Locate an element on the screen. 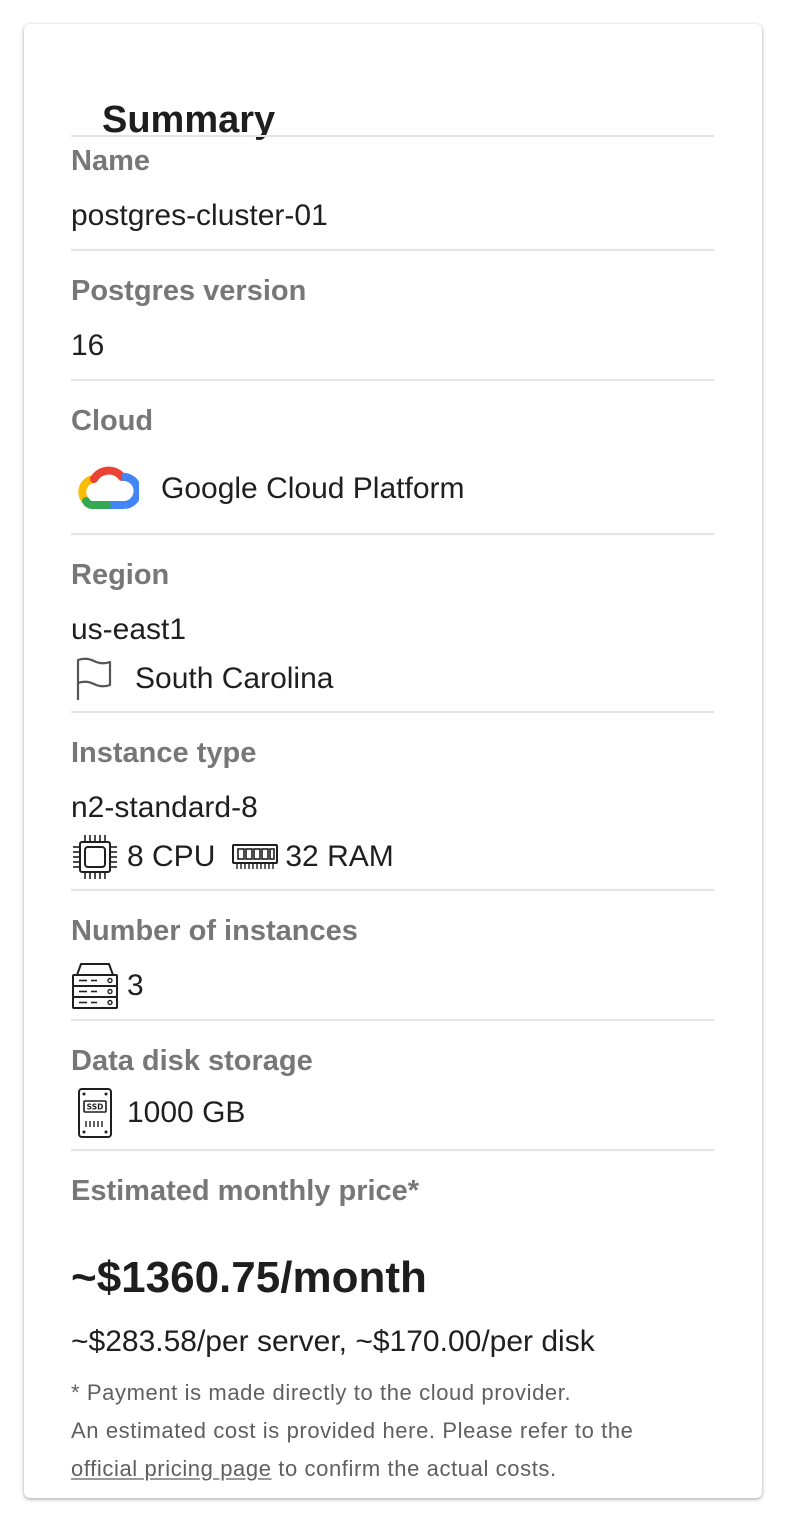  cloud-value: Google Cloud Platform is located at coordinates (313, 488).